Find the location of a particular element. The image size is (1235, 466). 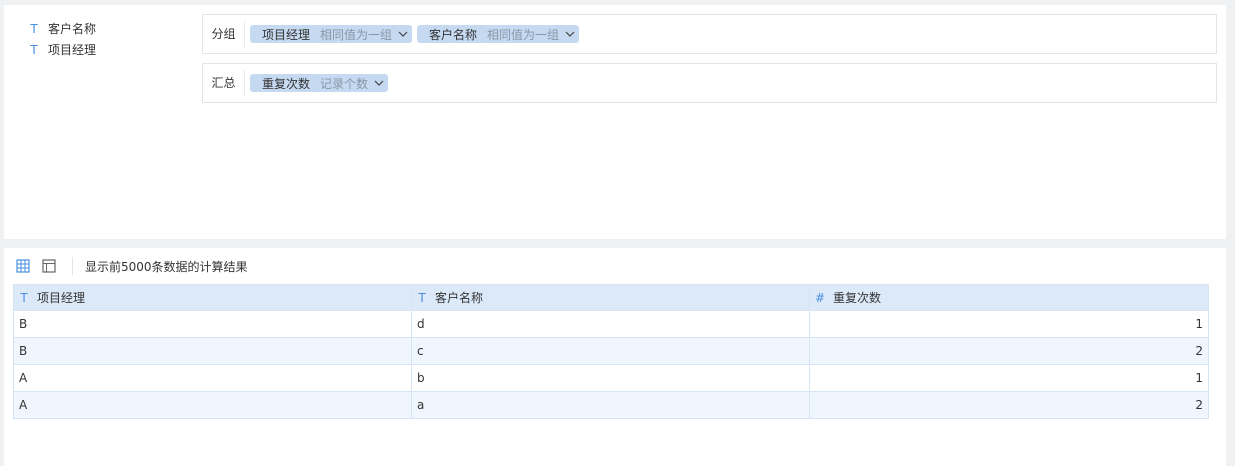

table-row: B c 2 is located at coordinates (611, 351).